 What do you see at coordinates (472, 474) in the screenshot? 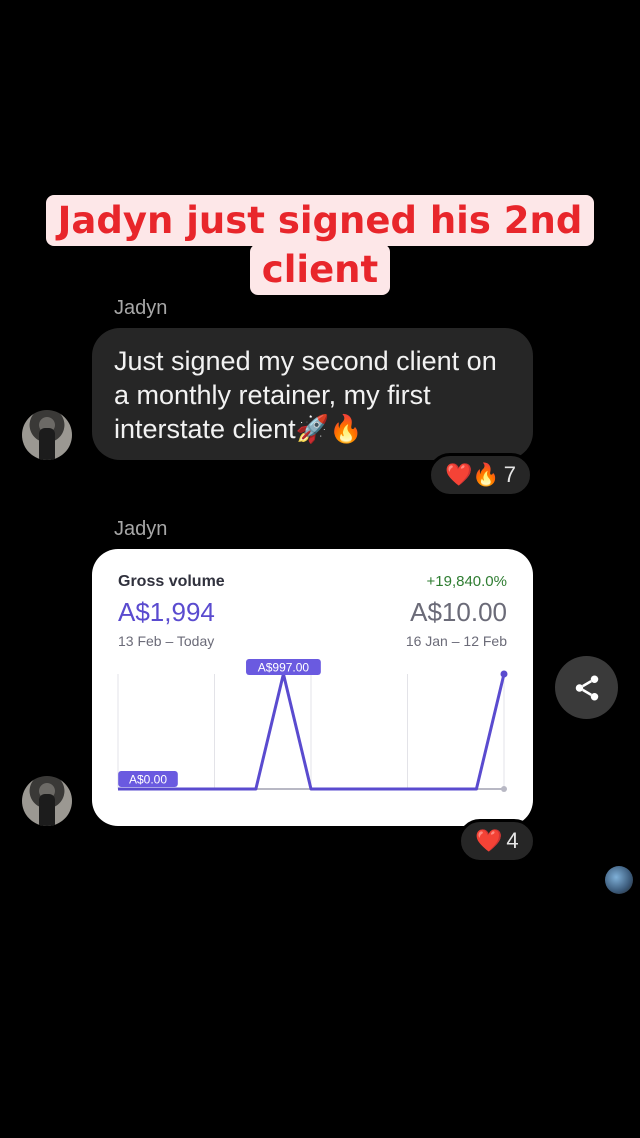
I see `reaction-emojis: ❤️🔥` at bounding box center [472, 474].